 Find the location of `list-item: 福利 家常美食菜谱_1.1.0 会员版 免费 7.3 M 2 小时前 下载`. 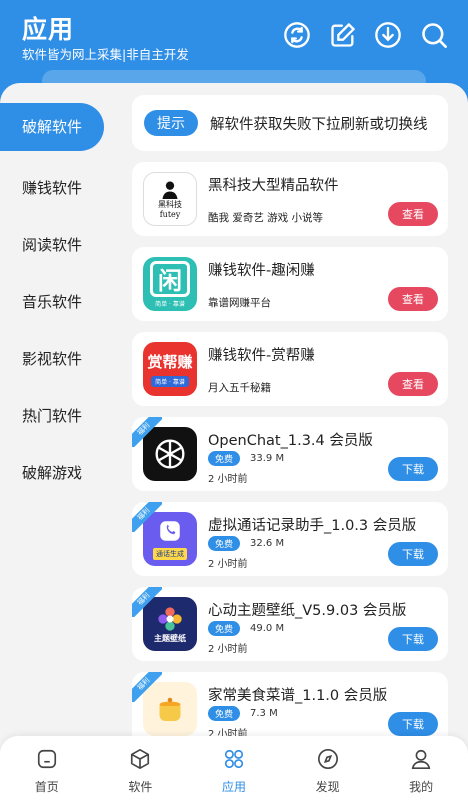

list-item: 福利 家常美食菜谱_1.1.0 会员版 免费 7.3 M 2 小时前 下载 is located at coordinates (290, 709).